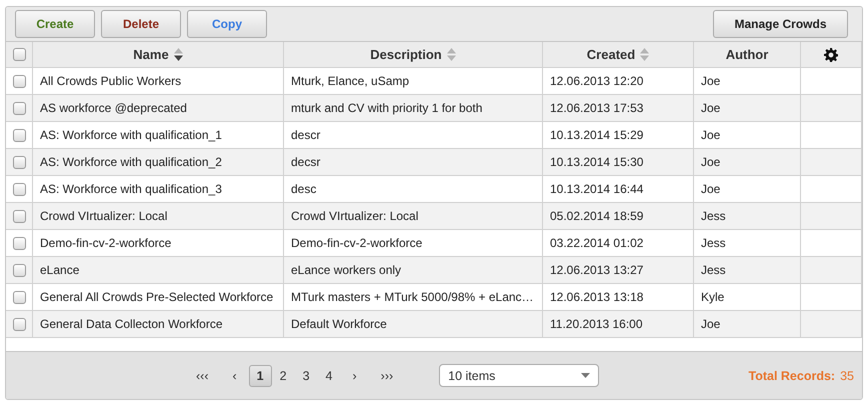 The image size is (868, 406). What do you see at coordinates (158, 324) in the screenshot?
I see `table-cell: General Data Collecton Workforce` at bounding box center [158, 324].